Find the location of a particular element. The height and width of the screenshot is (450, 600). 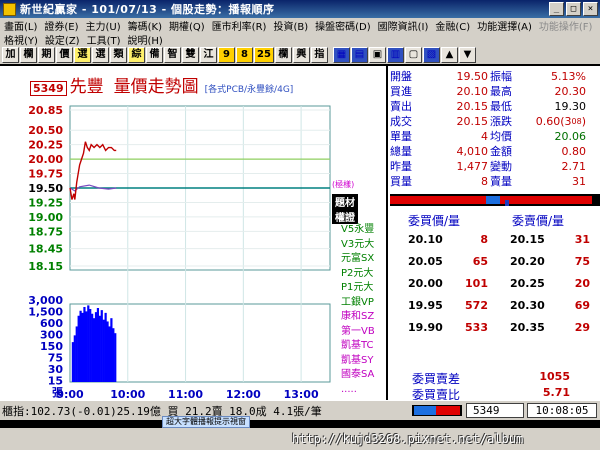

ask-price: 20.30 is located at coordinates (527, 305).